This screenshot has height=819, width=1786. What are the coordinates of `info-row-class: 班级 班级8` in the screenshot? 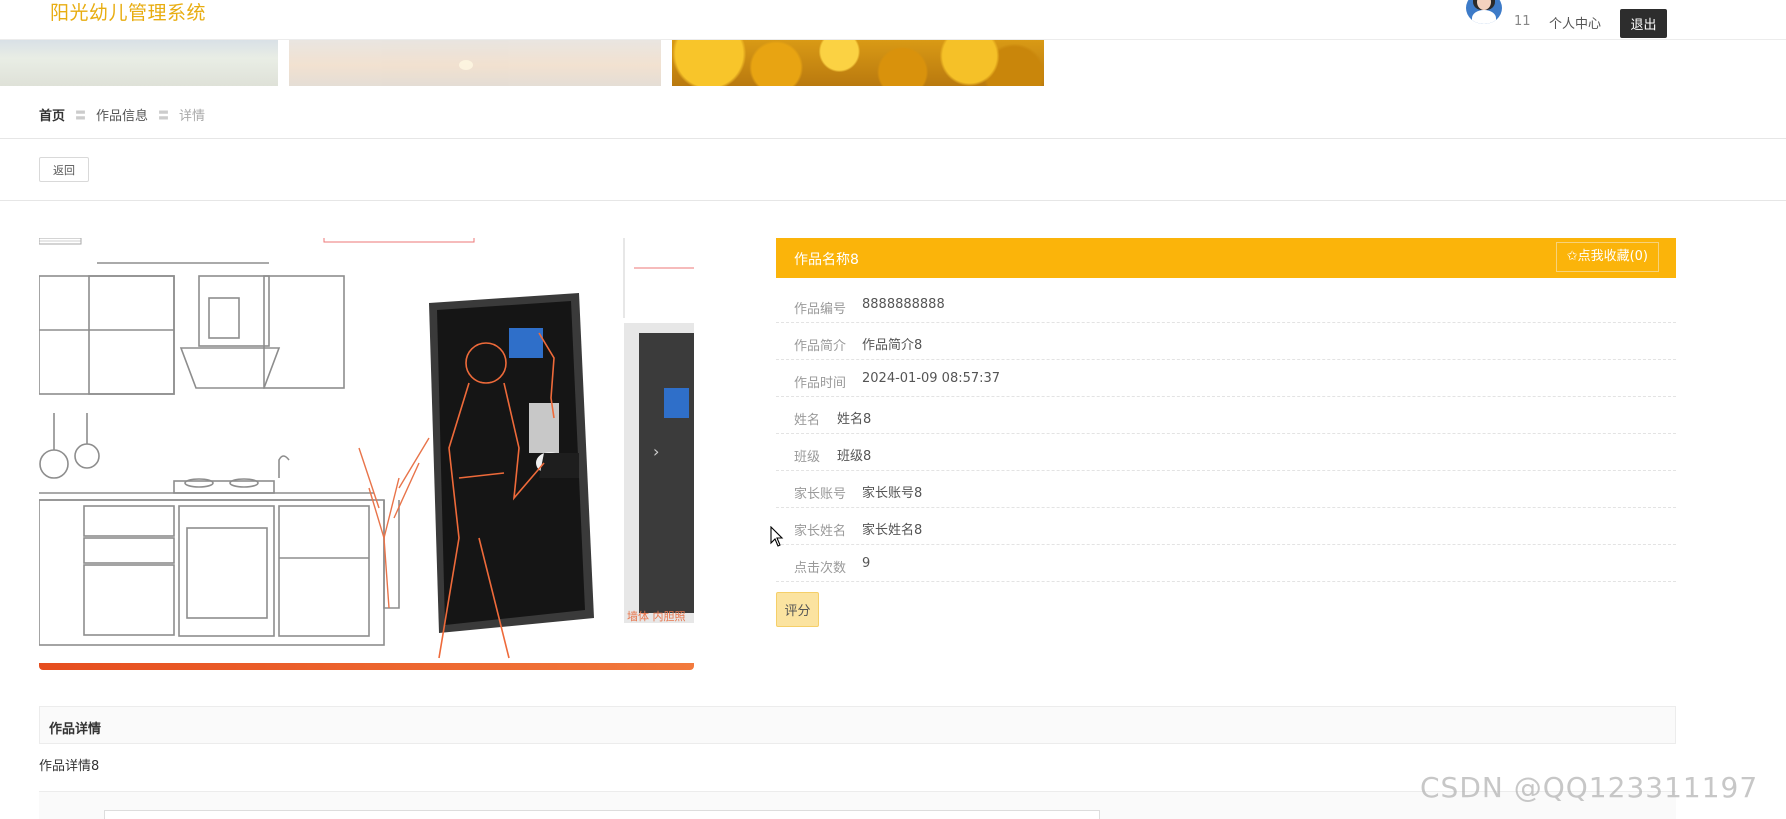 It's located at (1226, 452).